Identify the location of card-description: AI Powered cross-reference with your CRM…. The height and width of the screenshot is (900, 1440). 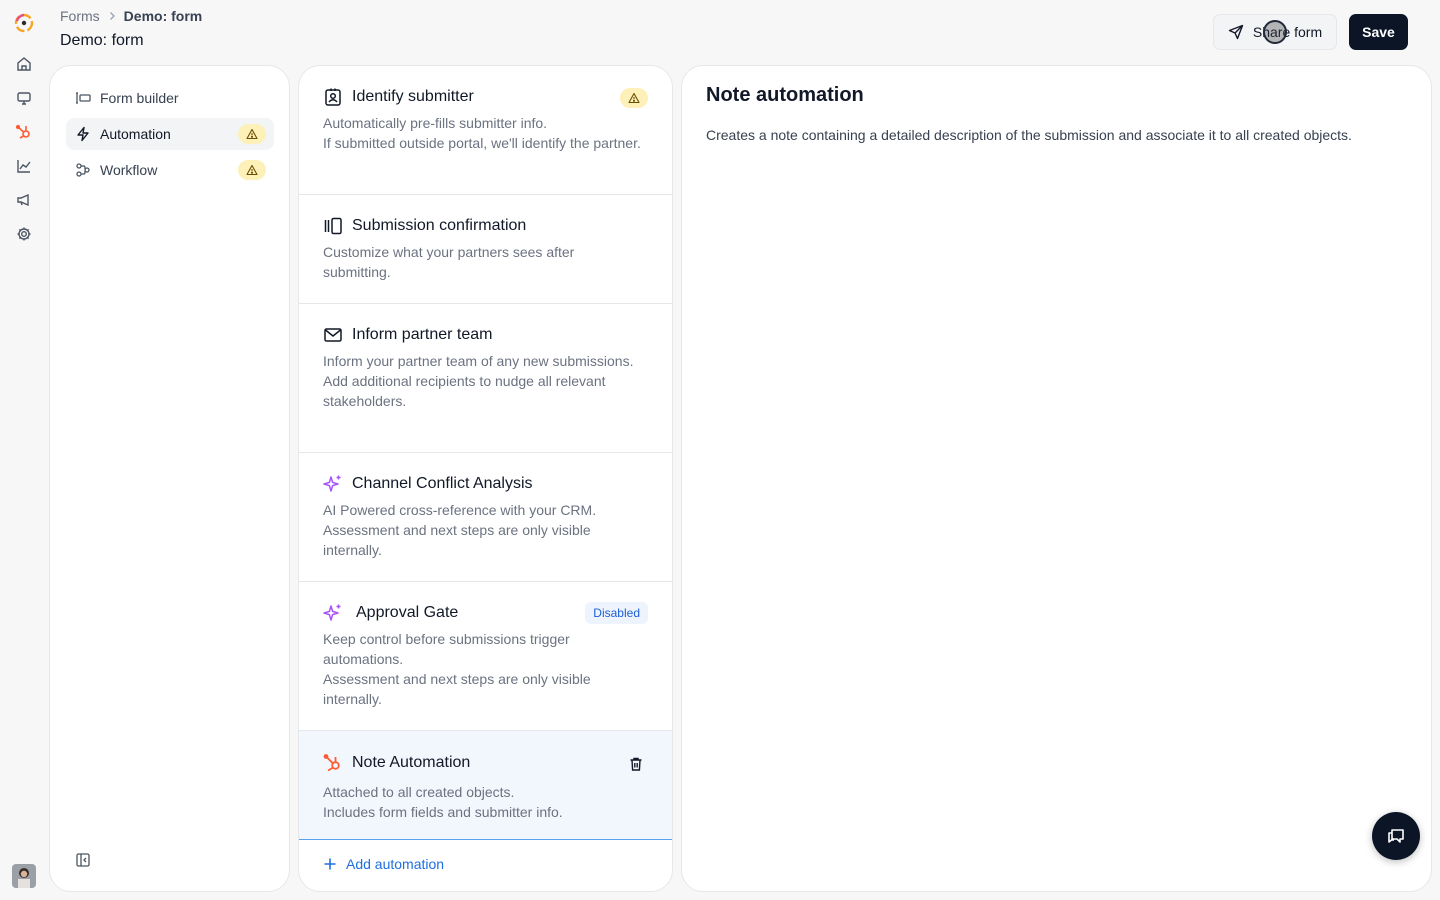
(483, 530).